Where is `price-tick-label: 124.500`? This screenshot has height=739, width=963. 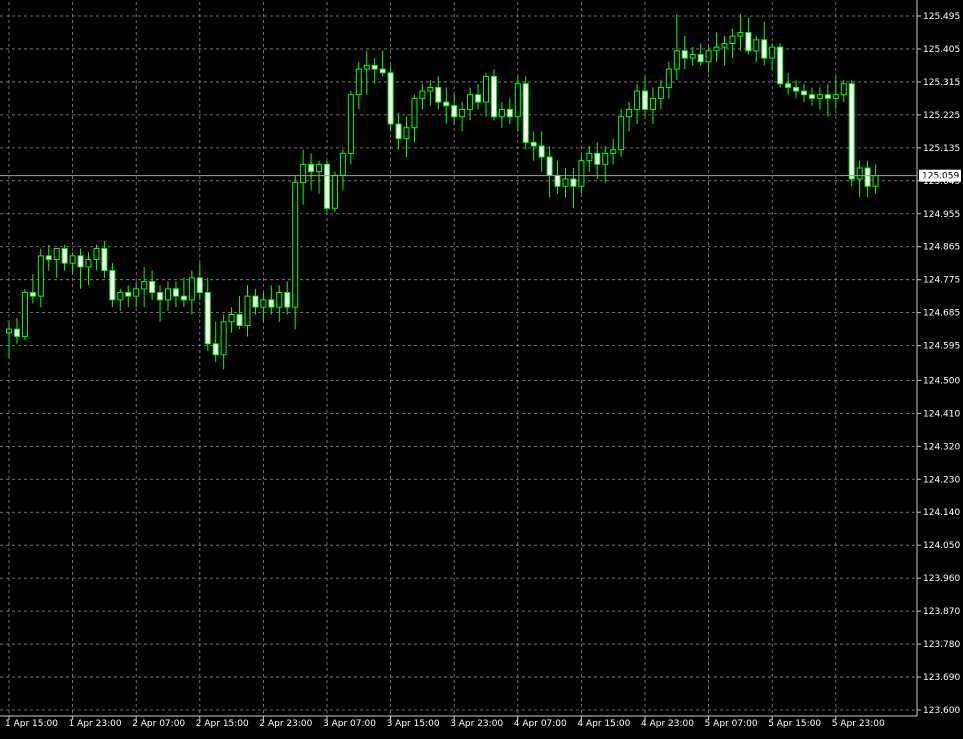
price-tick-label: 124.500 is located at coordinates (941, 381).